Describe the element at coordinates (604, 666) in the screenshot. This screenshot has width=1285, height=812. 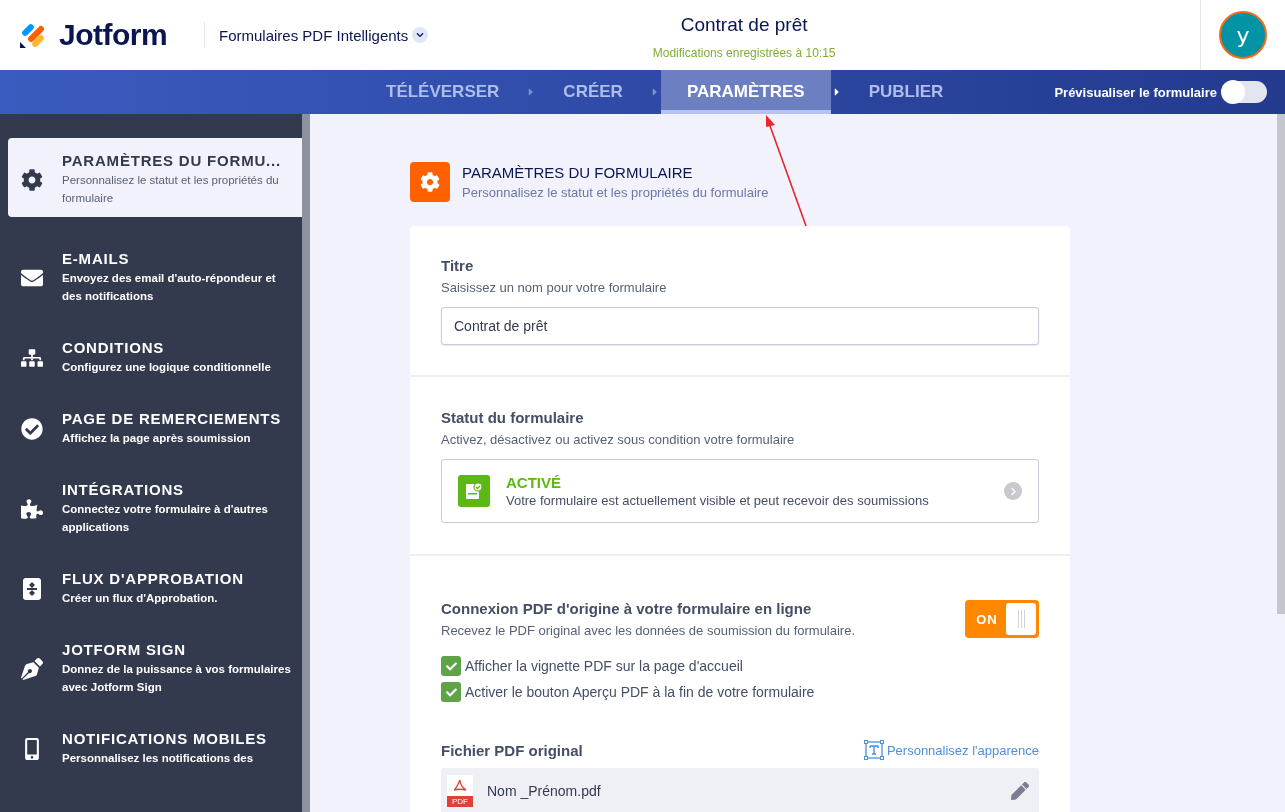
I see `checkbox-label: Afficher la vignette PDF sur la page d'accueil` at that location.